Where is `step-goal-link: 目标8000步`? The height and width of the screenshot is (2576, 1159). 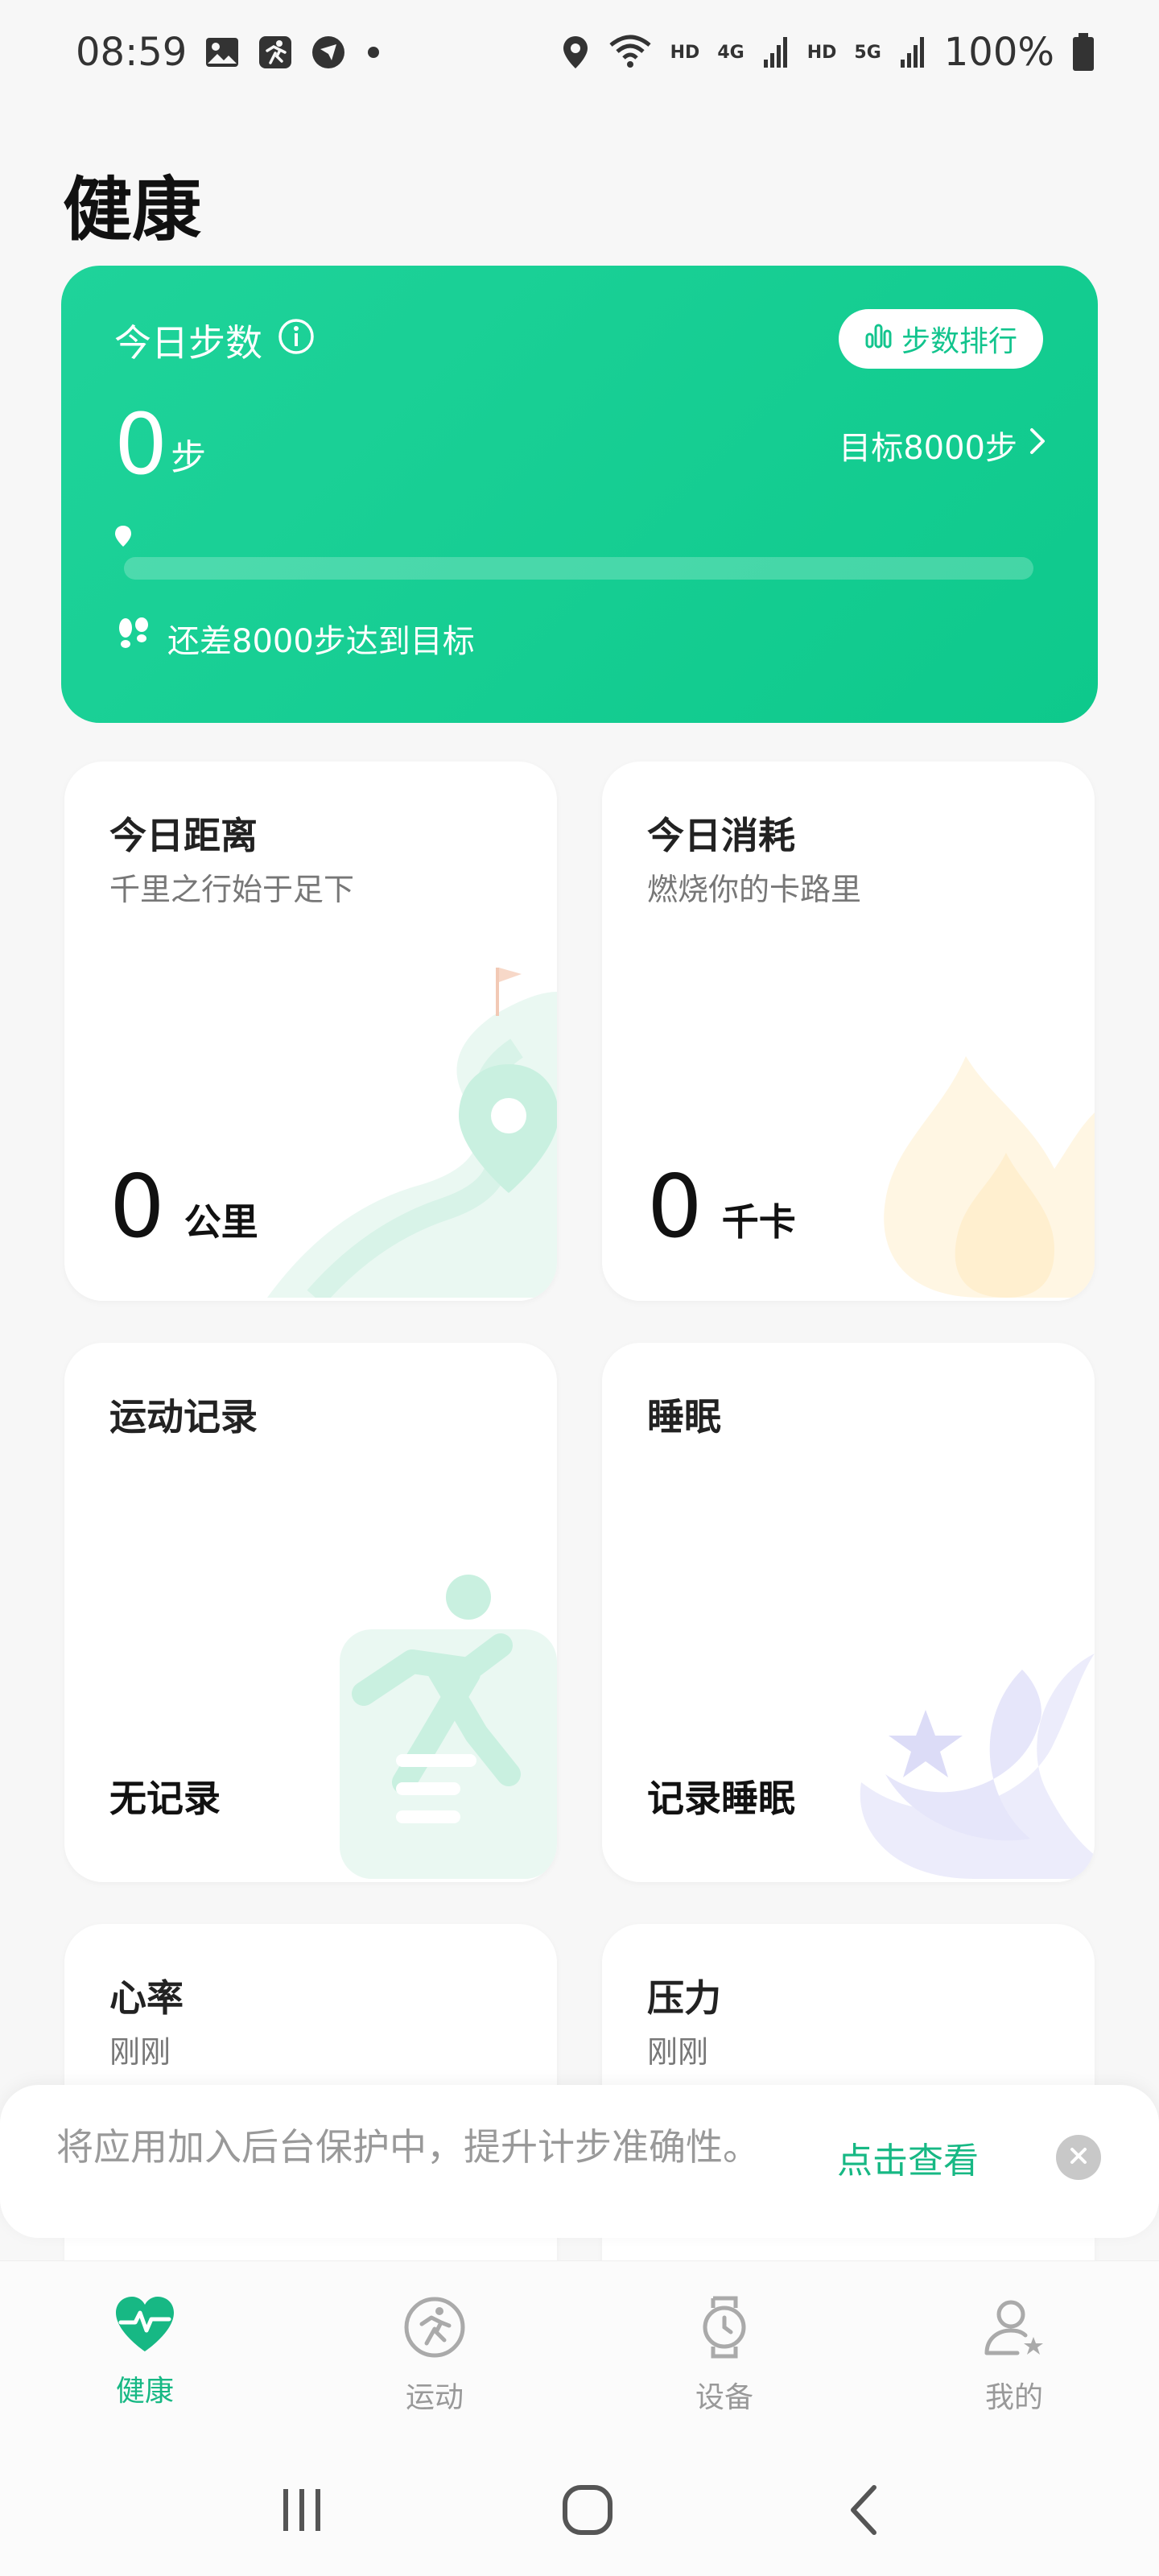
step-goal-link: 目标8000步 is located at coordinates (942, 445).